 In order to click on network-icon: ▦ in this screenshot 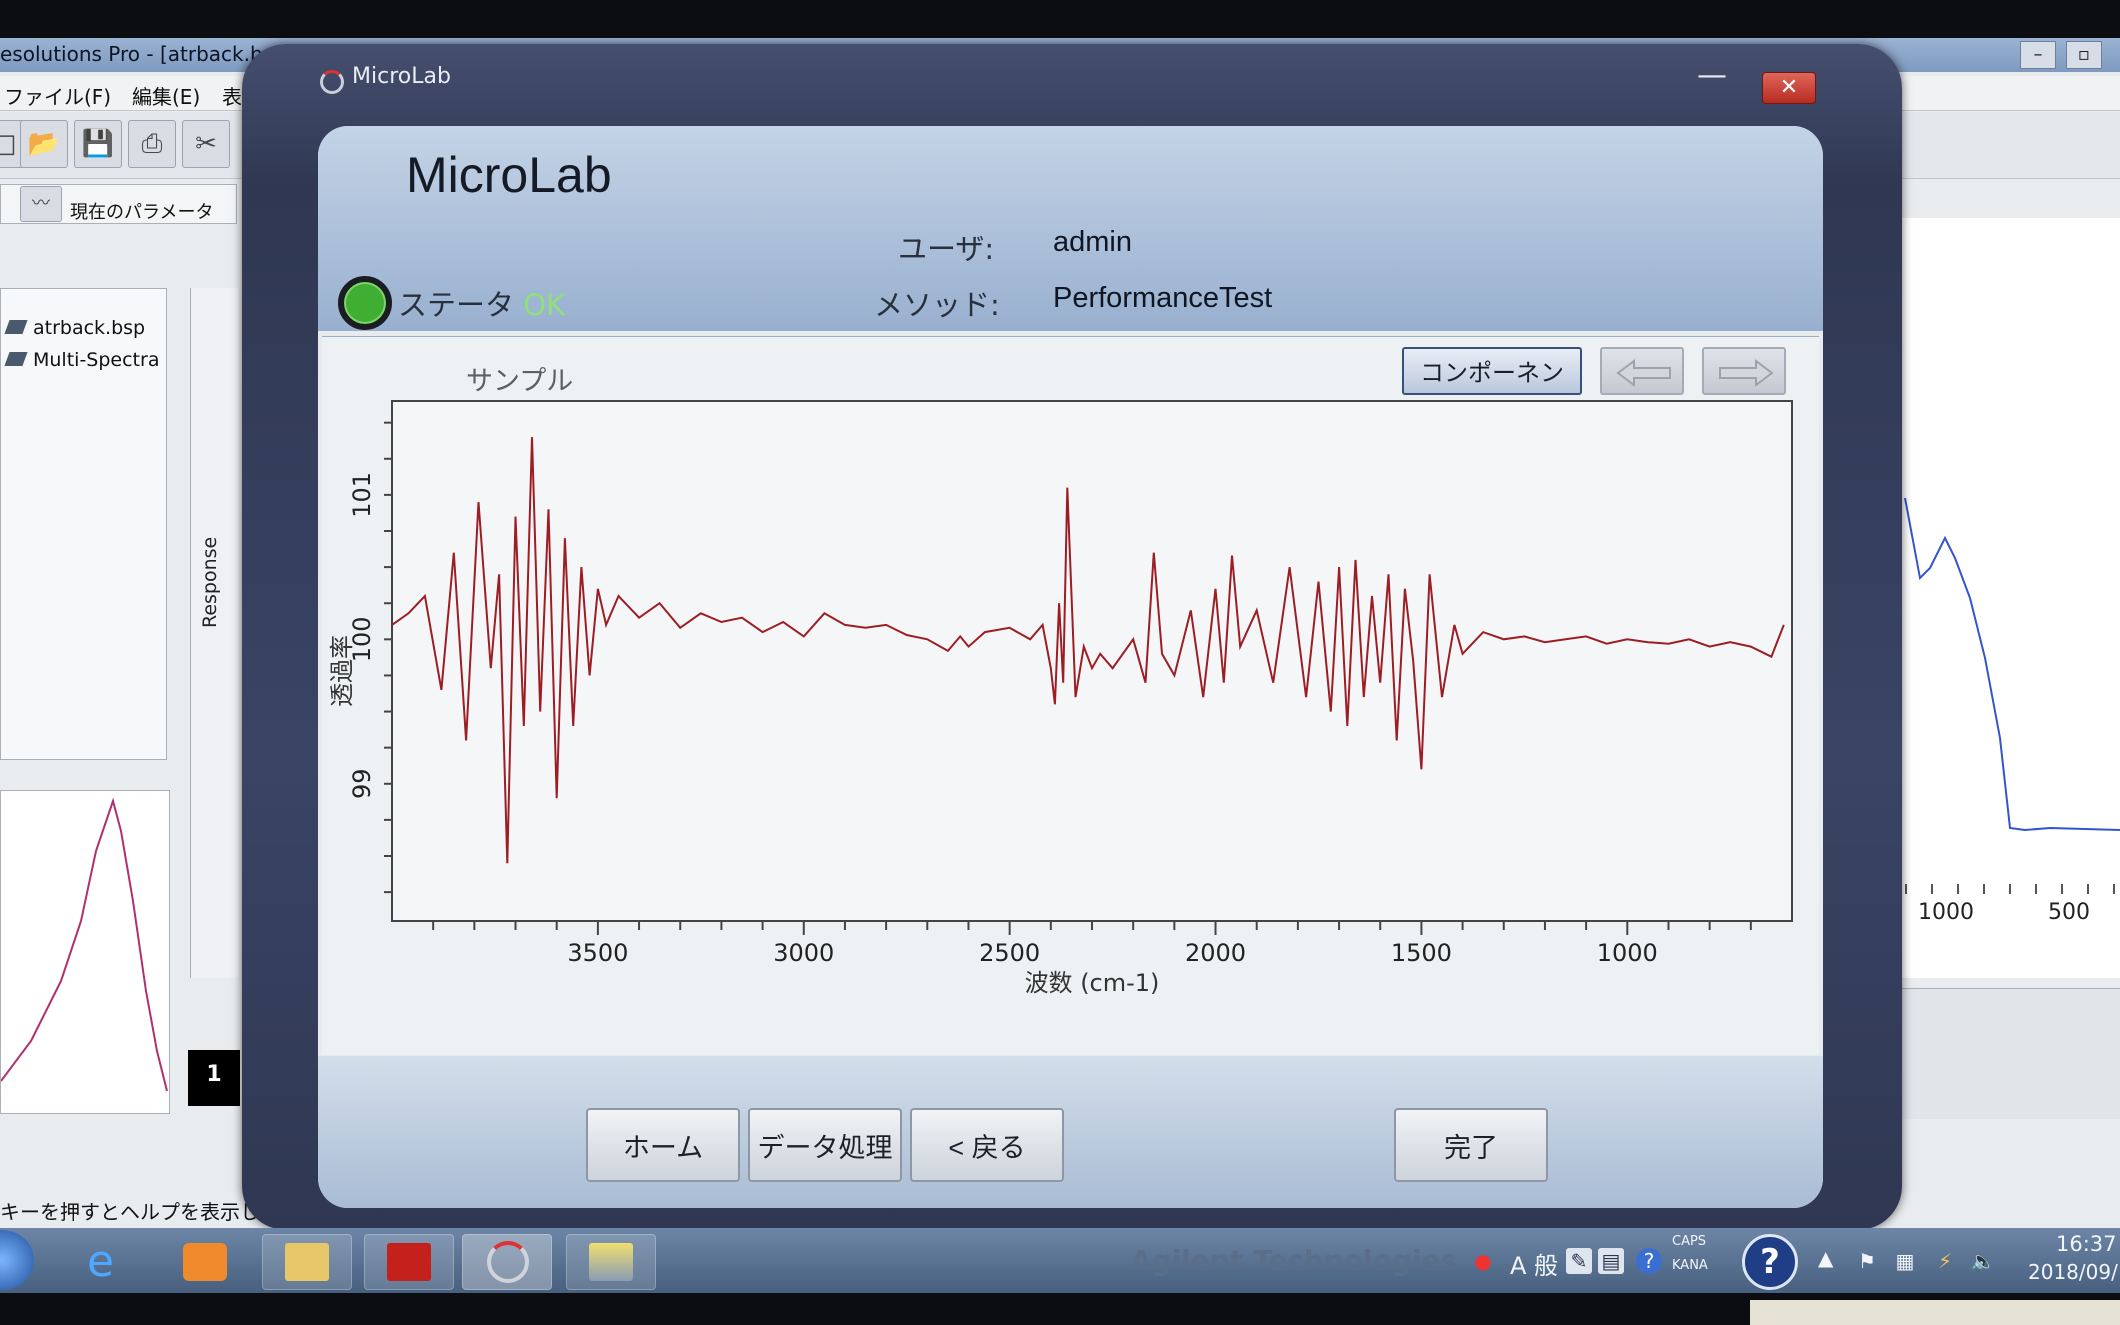, I will do `click(1905, 1261)`.